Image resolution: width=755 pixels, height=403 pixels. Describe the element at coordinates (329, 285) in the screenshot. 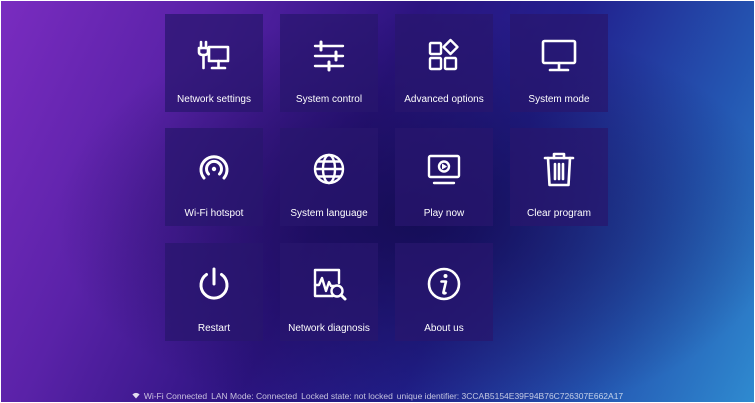

I see `diagnosis-icon` at that location.